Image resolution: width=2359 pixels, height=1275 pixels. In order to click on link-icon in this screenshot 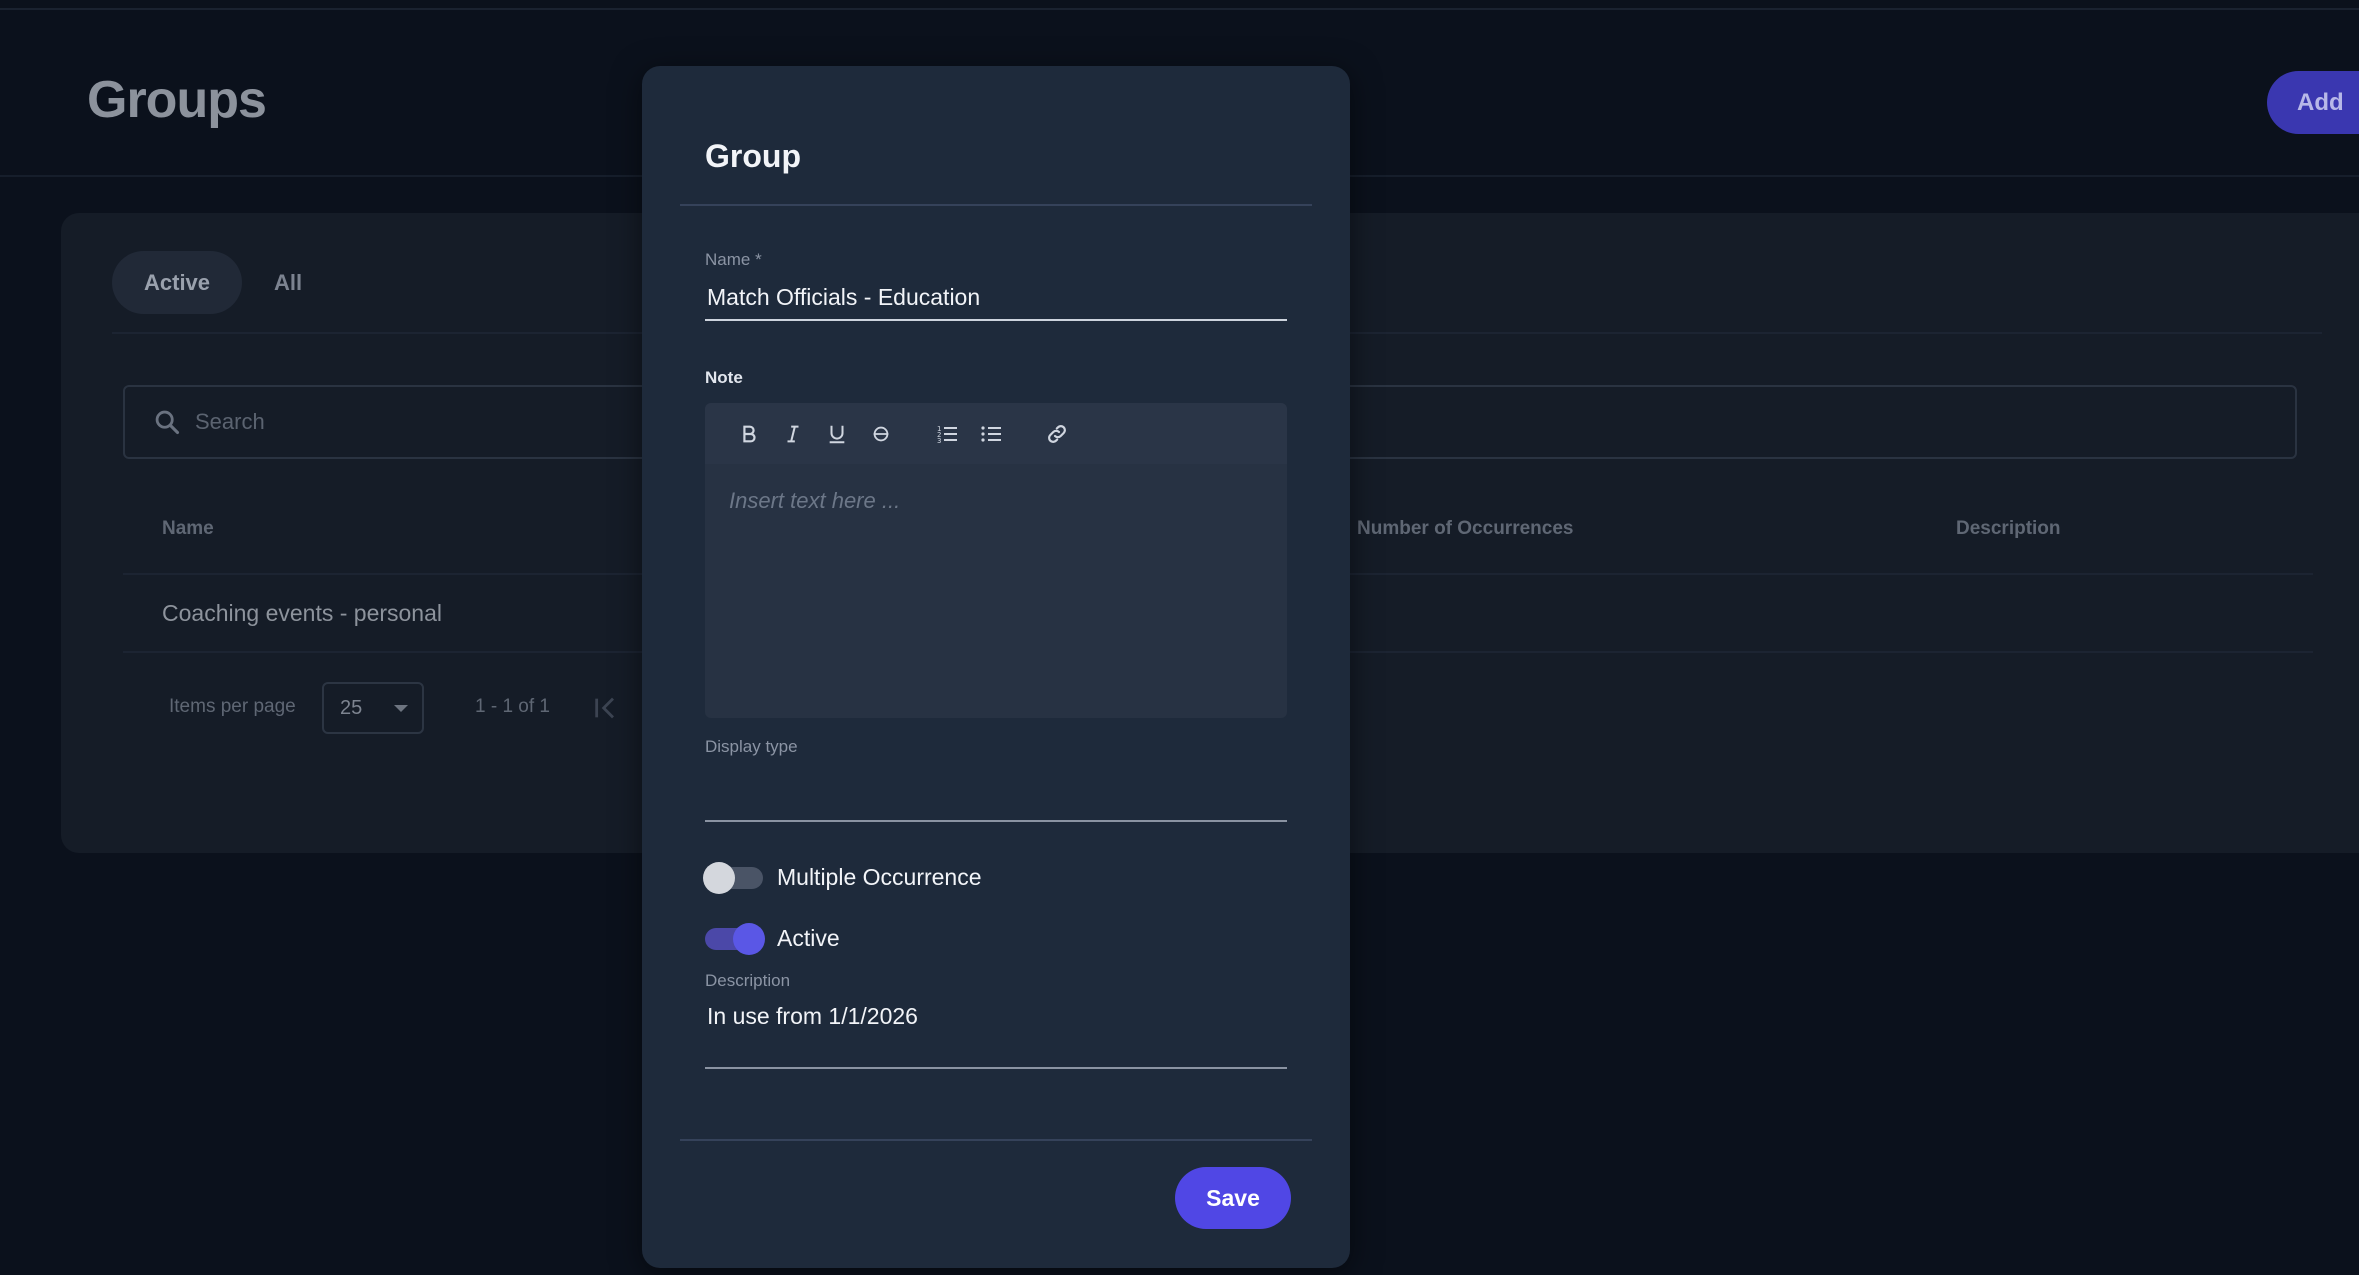, I will do `click(1057, 434)`.